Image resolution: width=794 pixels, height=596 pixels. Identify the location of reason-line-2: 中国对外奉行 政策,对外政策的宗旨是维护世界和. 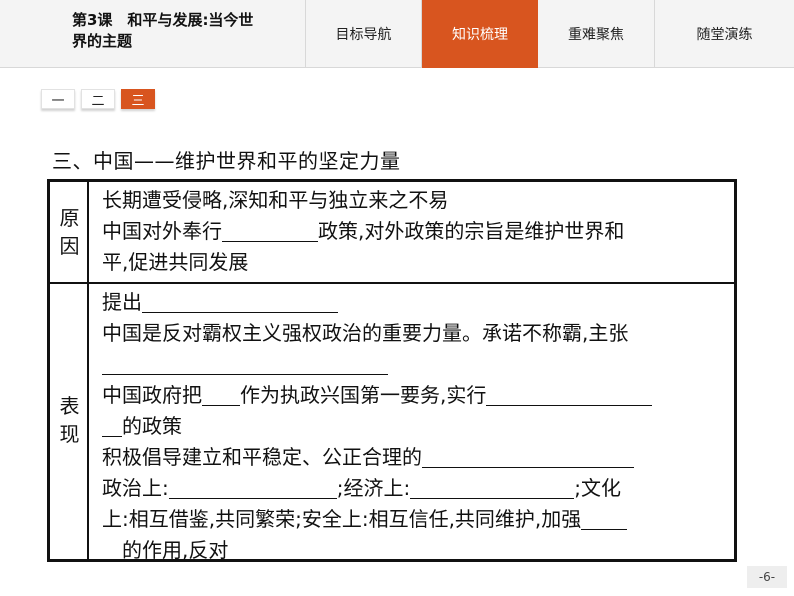
(417, 231).